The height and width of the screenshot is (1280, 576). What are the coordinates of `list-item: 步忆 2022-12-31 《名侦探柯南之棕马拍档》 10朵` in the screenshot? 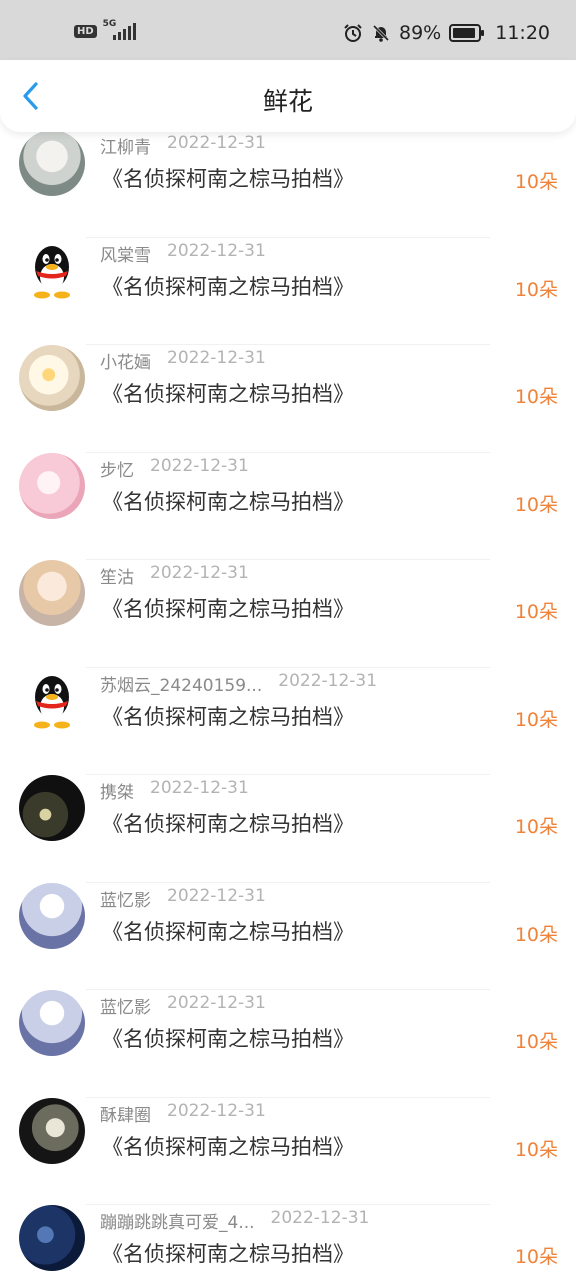 It's located at (288, 506).